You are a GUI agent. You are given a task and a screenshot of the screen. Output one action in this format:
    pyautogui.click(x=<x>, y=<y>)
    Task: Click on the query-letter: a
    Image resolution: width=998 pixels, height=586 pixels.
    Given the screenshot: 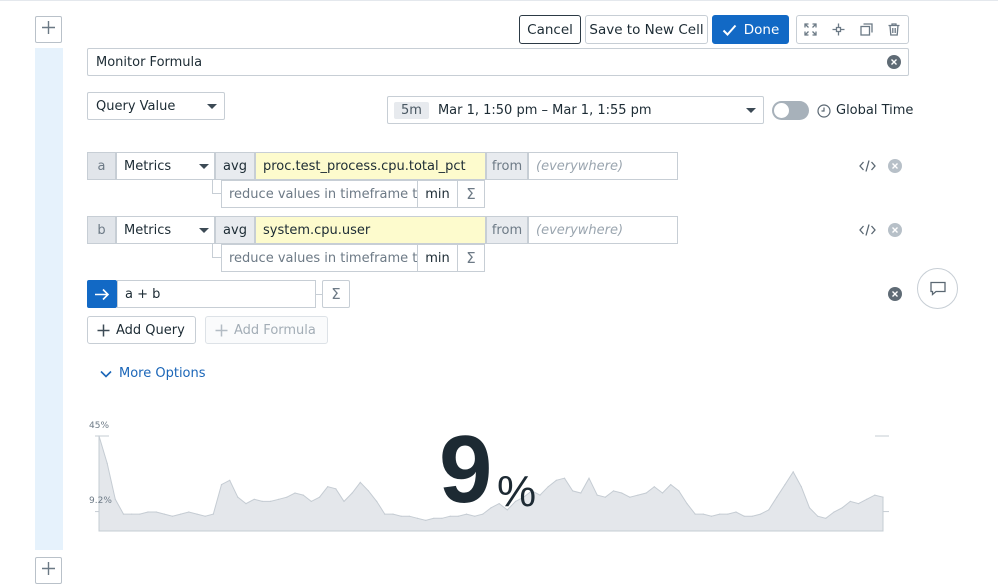 What is the action you would take?
    pyautogui.click(x=101, y=166)
    